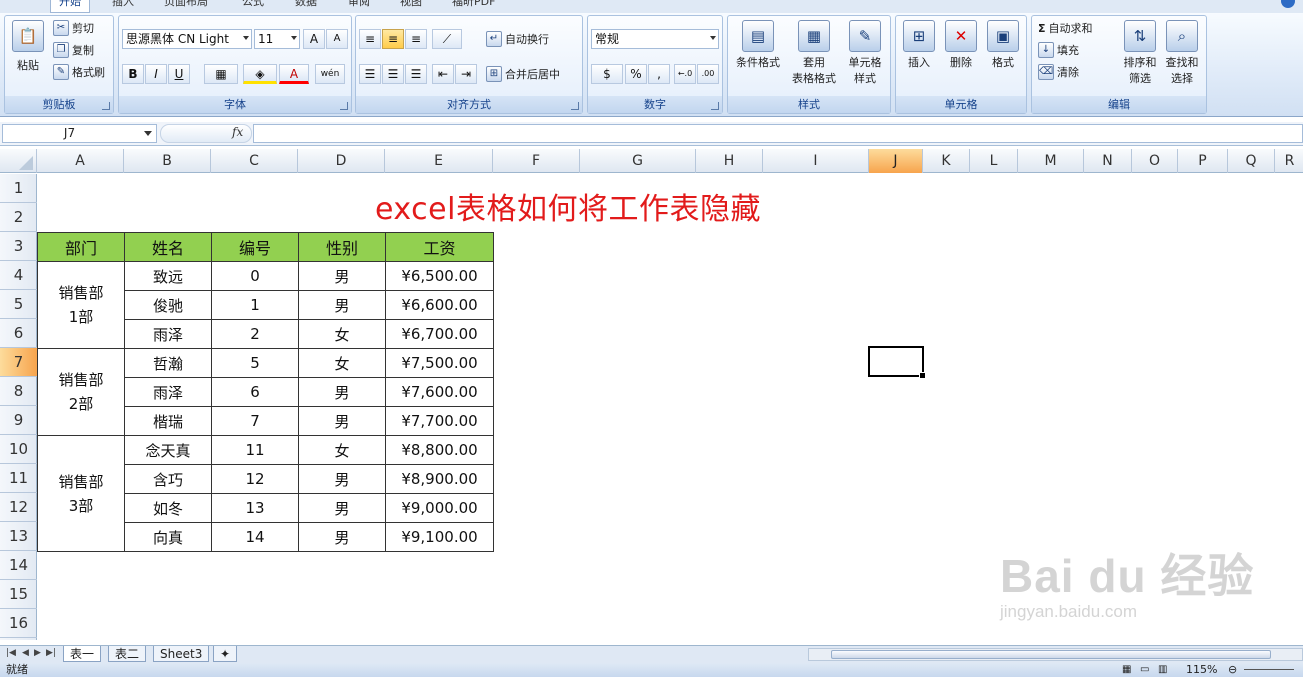 This screenshot has height=677, width=1303. I want to click on sheet-tab-2: 表二, so click(127, 654).